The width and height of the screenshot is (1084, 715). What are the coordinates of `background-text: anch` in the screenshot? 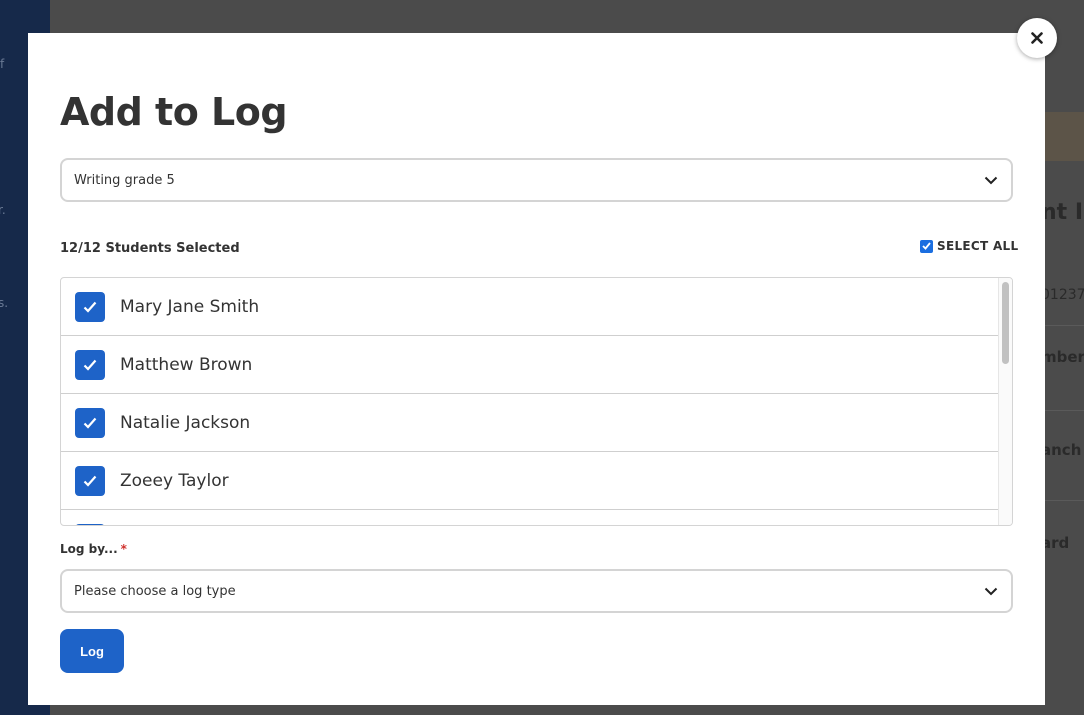 It's located at (1063, 450).